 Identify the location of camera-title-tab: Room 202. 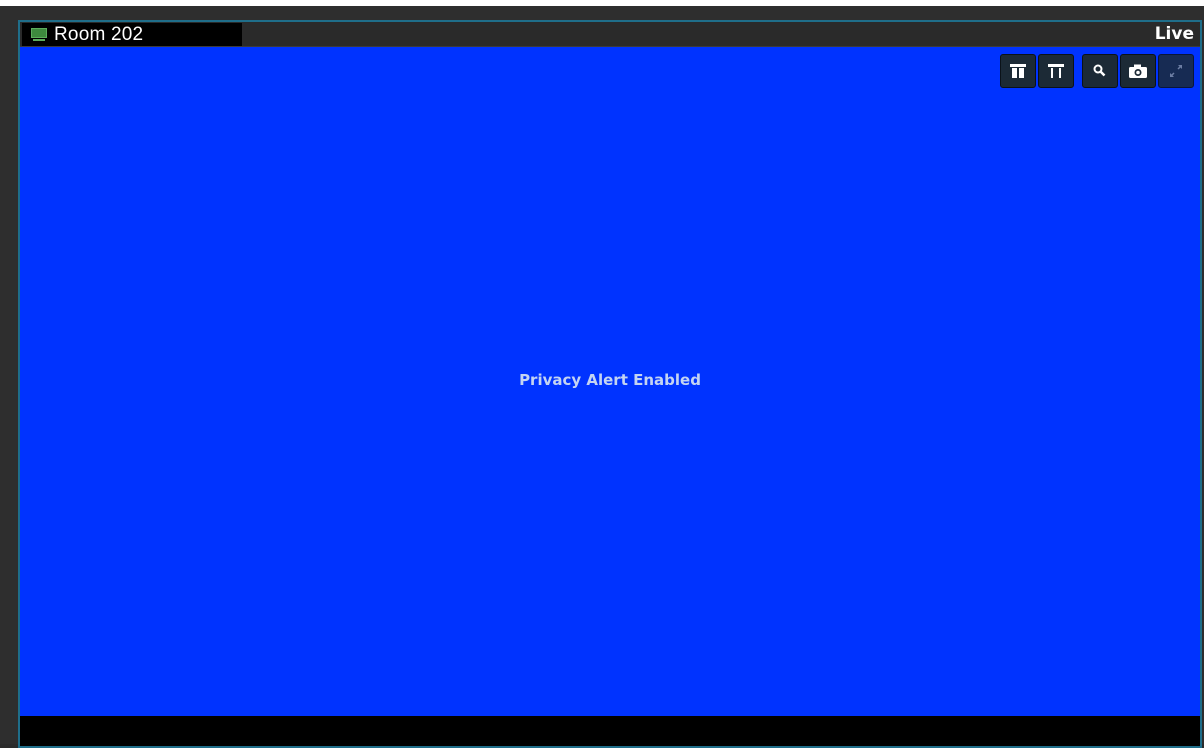
(132, 34).